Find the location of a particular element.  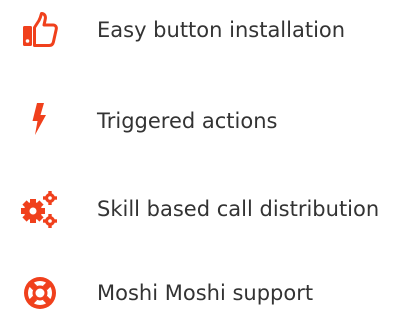

feature-label: Easy button installation is located at coordinates (221, 30).